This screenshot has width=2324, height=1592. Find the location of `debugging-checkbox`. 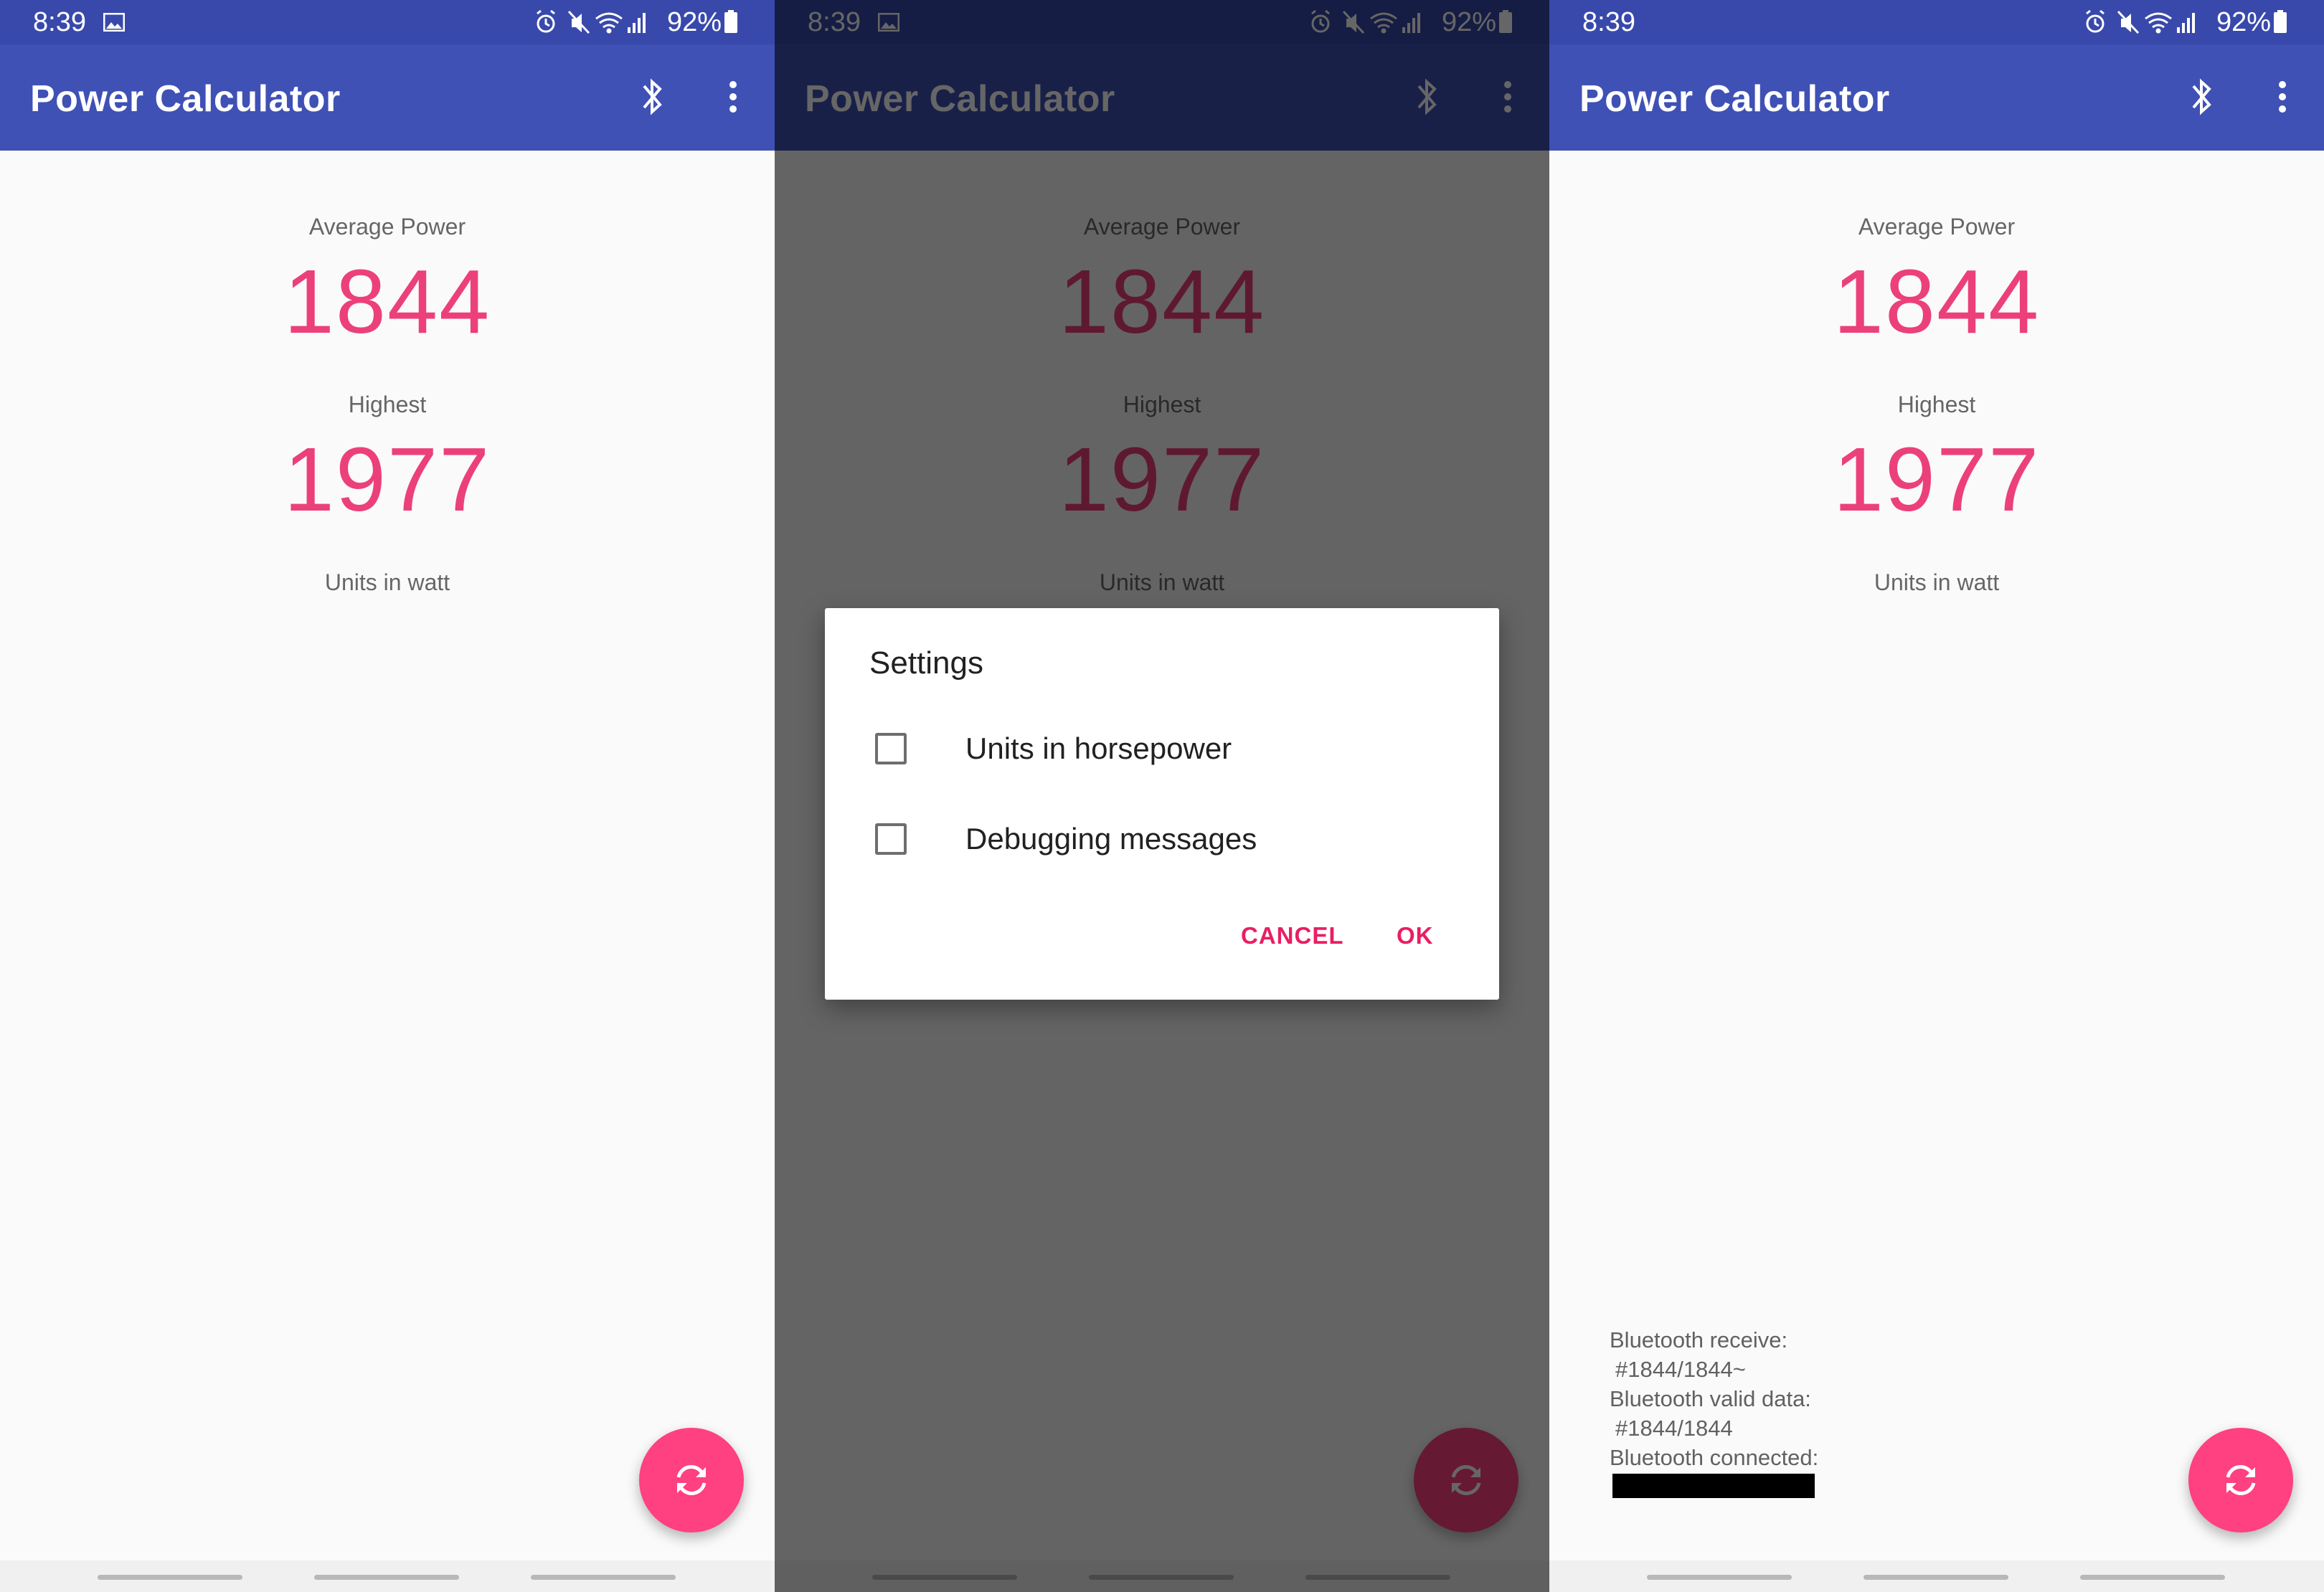

debugging-checkbox is located at coordinates (891, 839).